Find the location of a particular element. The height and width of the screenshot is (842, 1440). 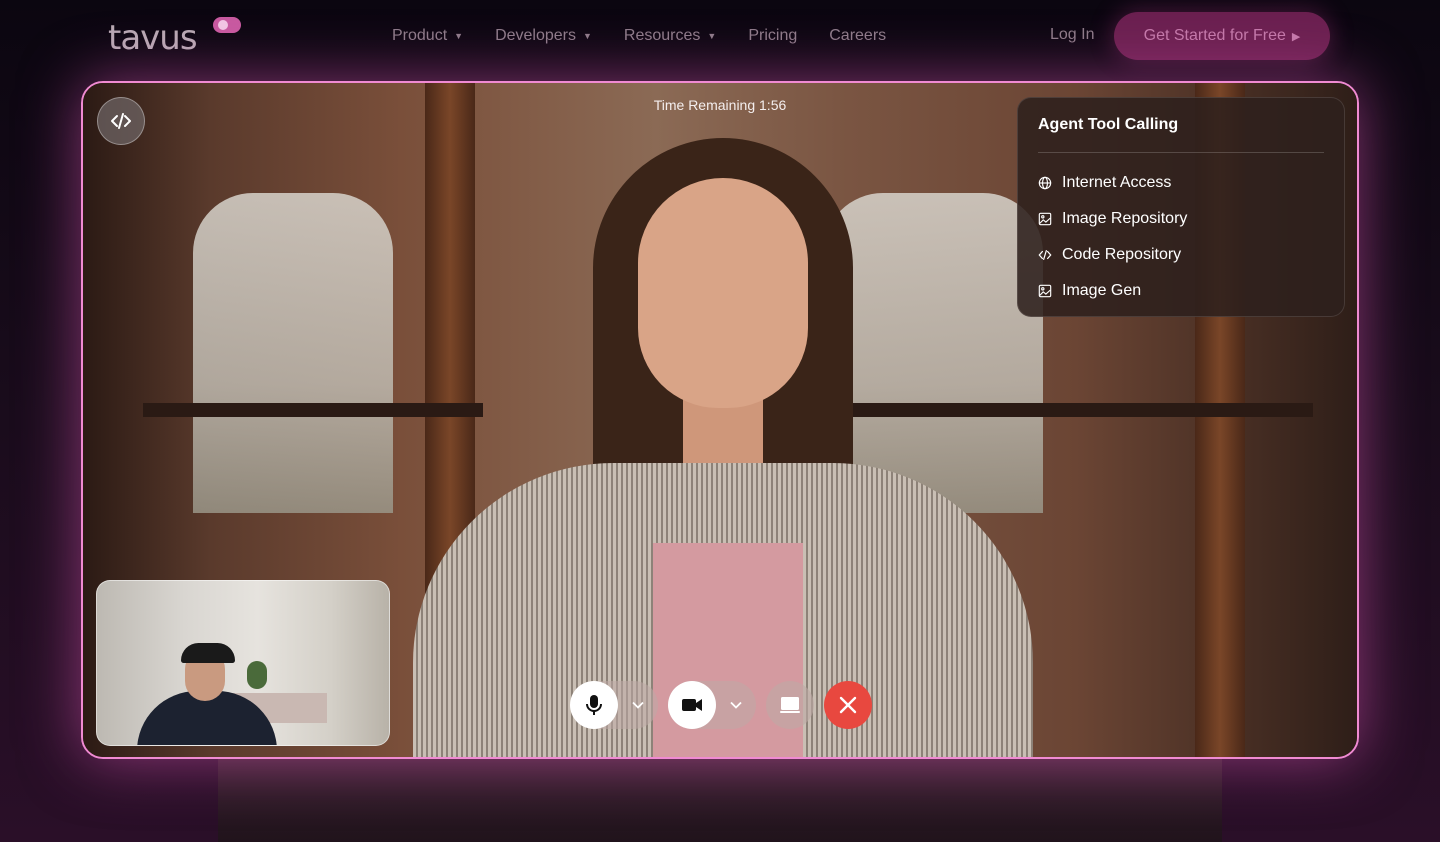

self-view-video is located at coordinates (243, 663).